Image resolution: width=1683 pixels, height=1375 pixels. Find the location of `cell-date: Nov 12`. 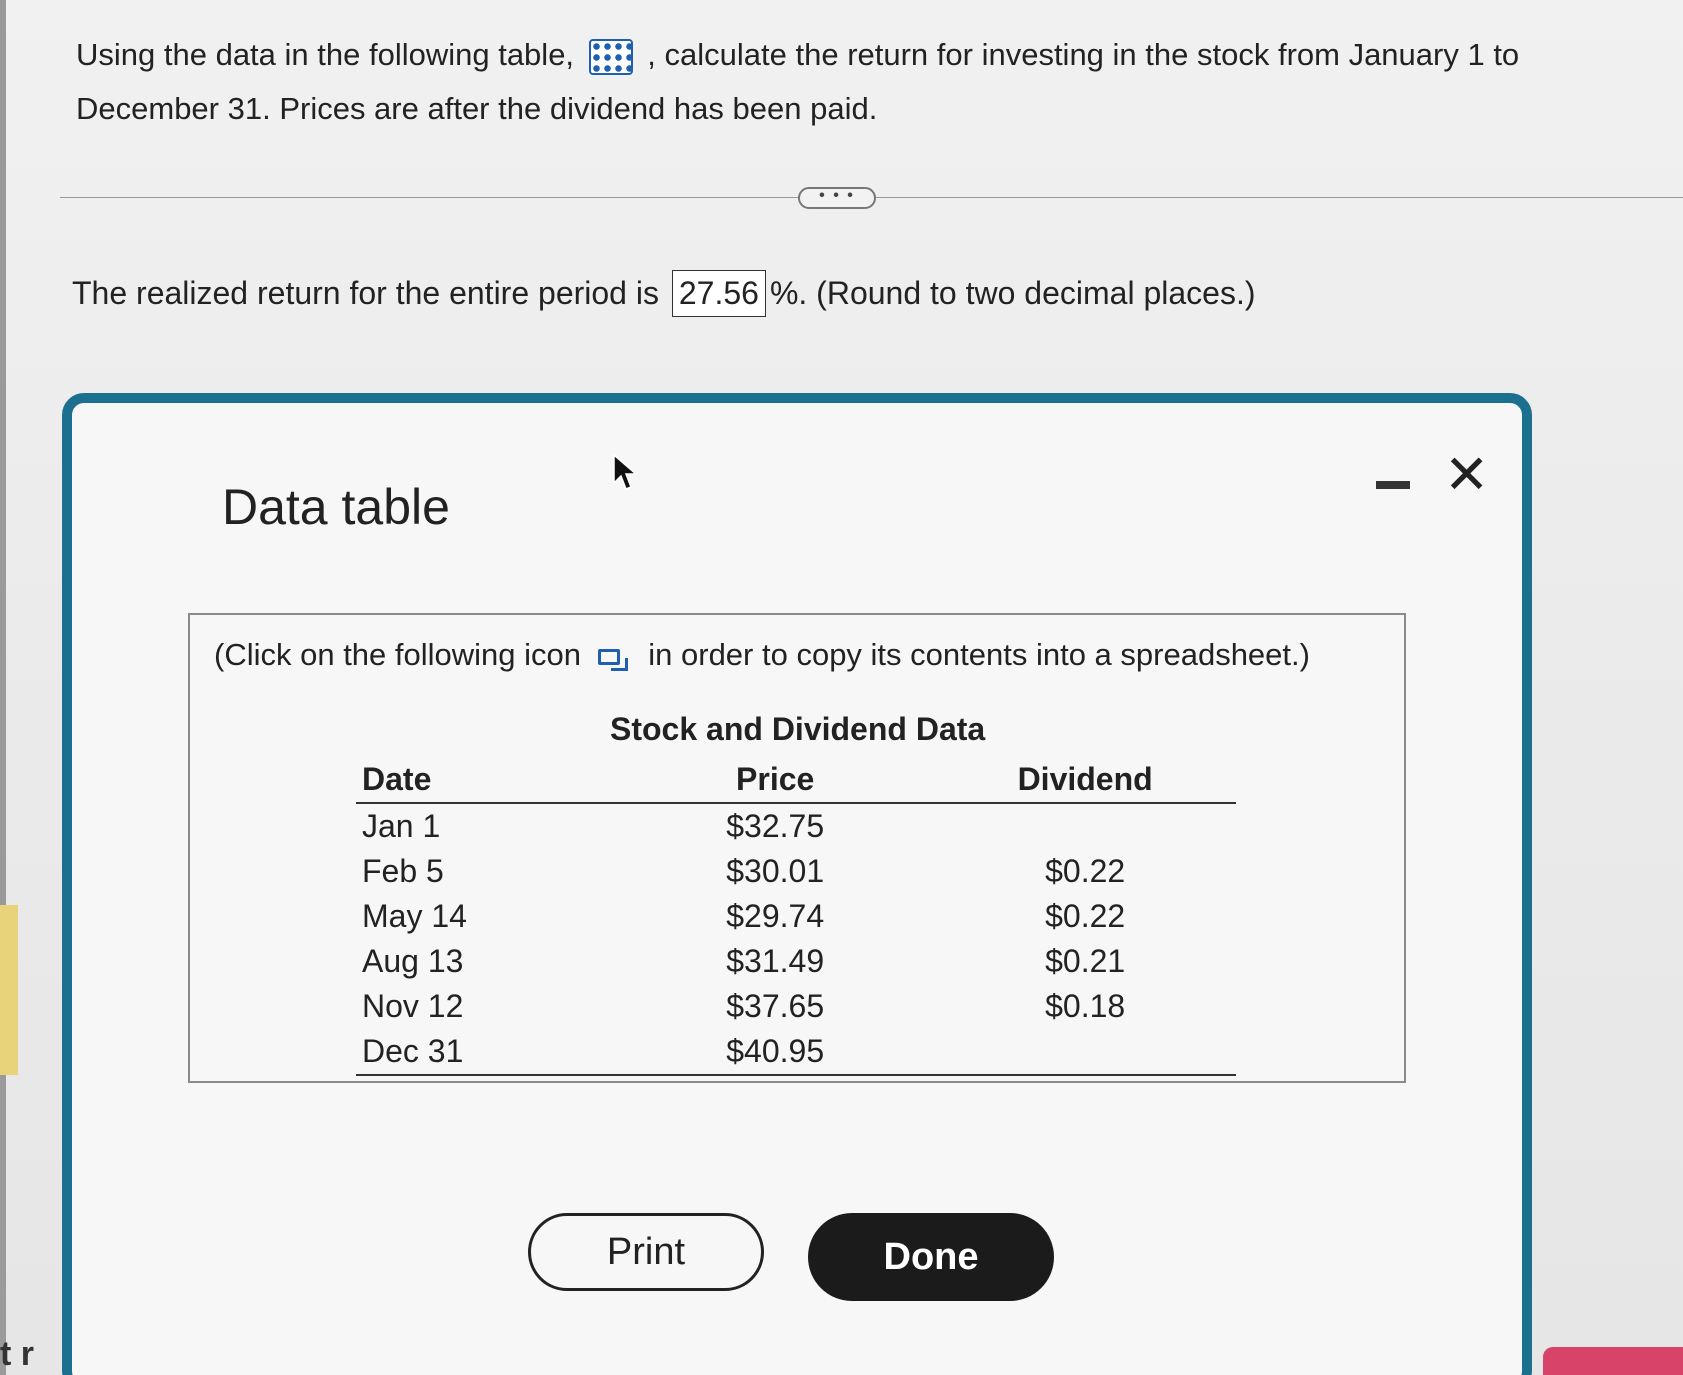

cell-date: Nov 12 is located at coordinates (413, 1006).